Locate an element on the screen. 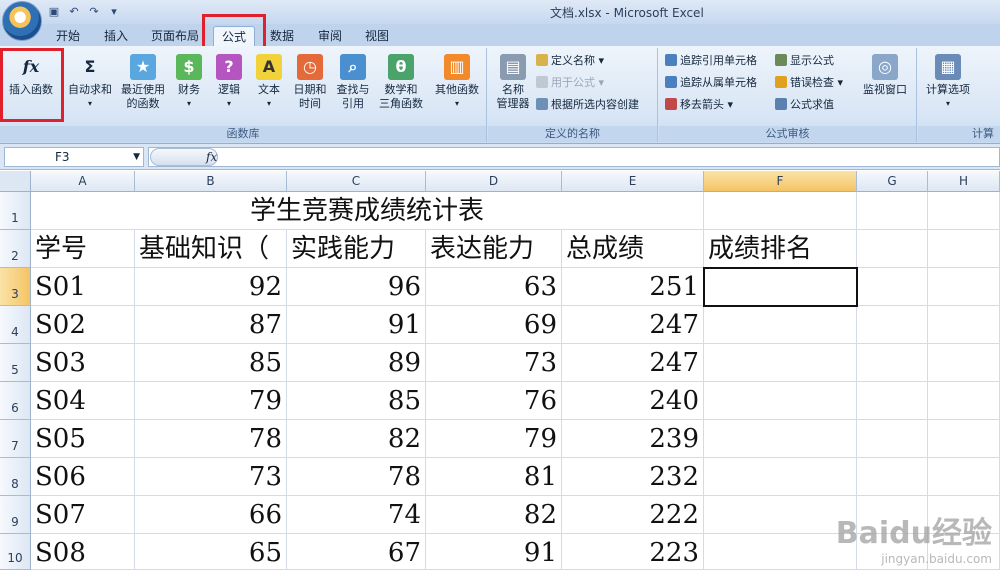 This screenshot has height=570, width=1000. show-formulas-button: 显示公式 is located at coordinates (804, 61).